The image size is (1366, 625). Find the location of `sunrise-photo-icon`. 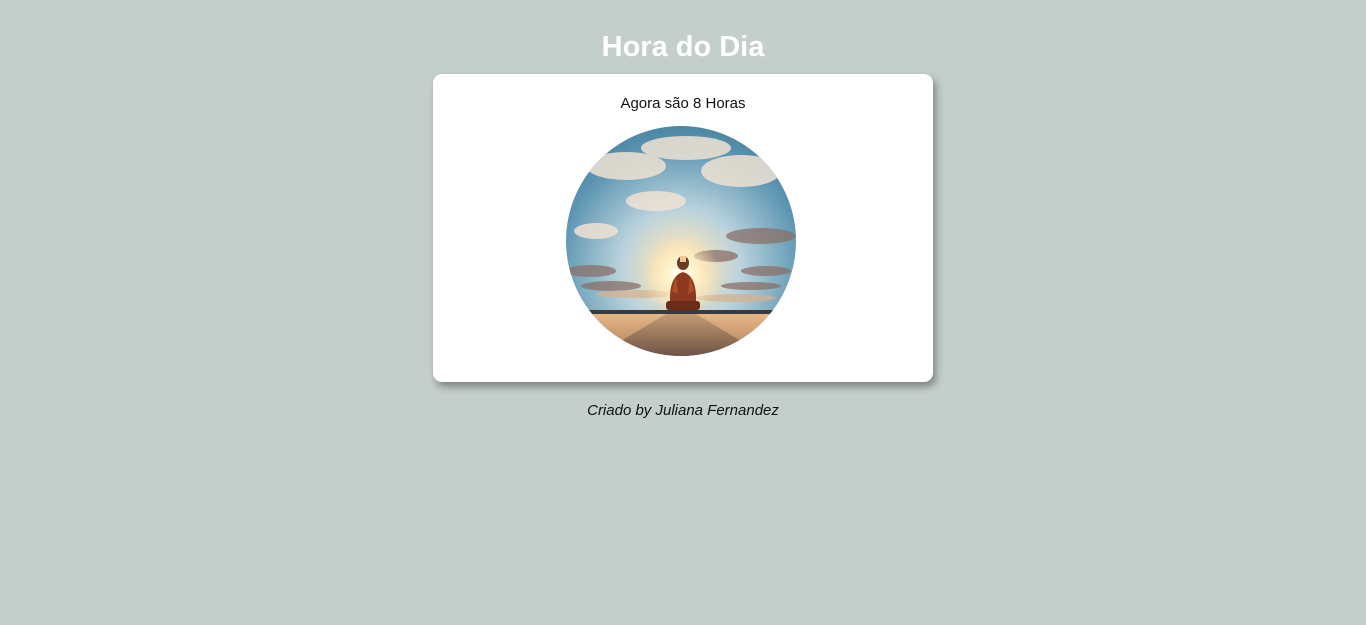

sunrise-photo-icon is located at coordinates (681, 241).